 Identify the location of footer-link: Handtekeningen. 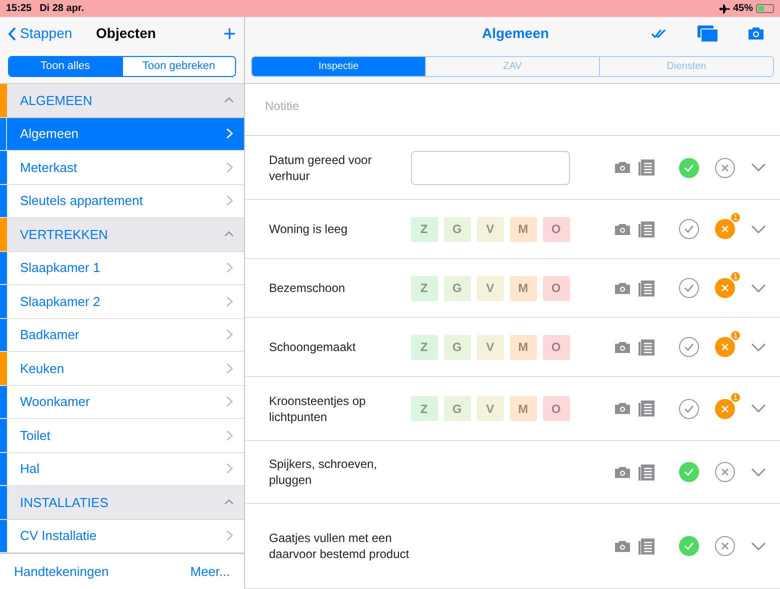
(61, 572).